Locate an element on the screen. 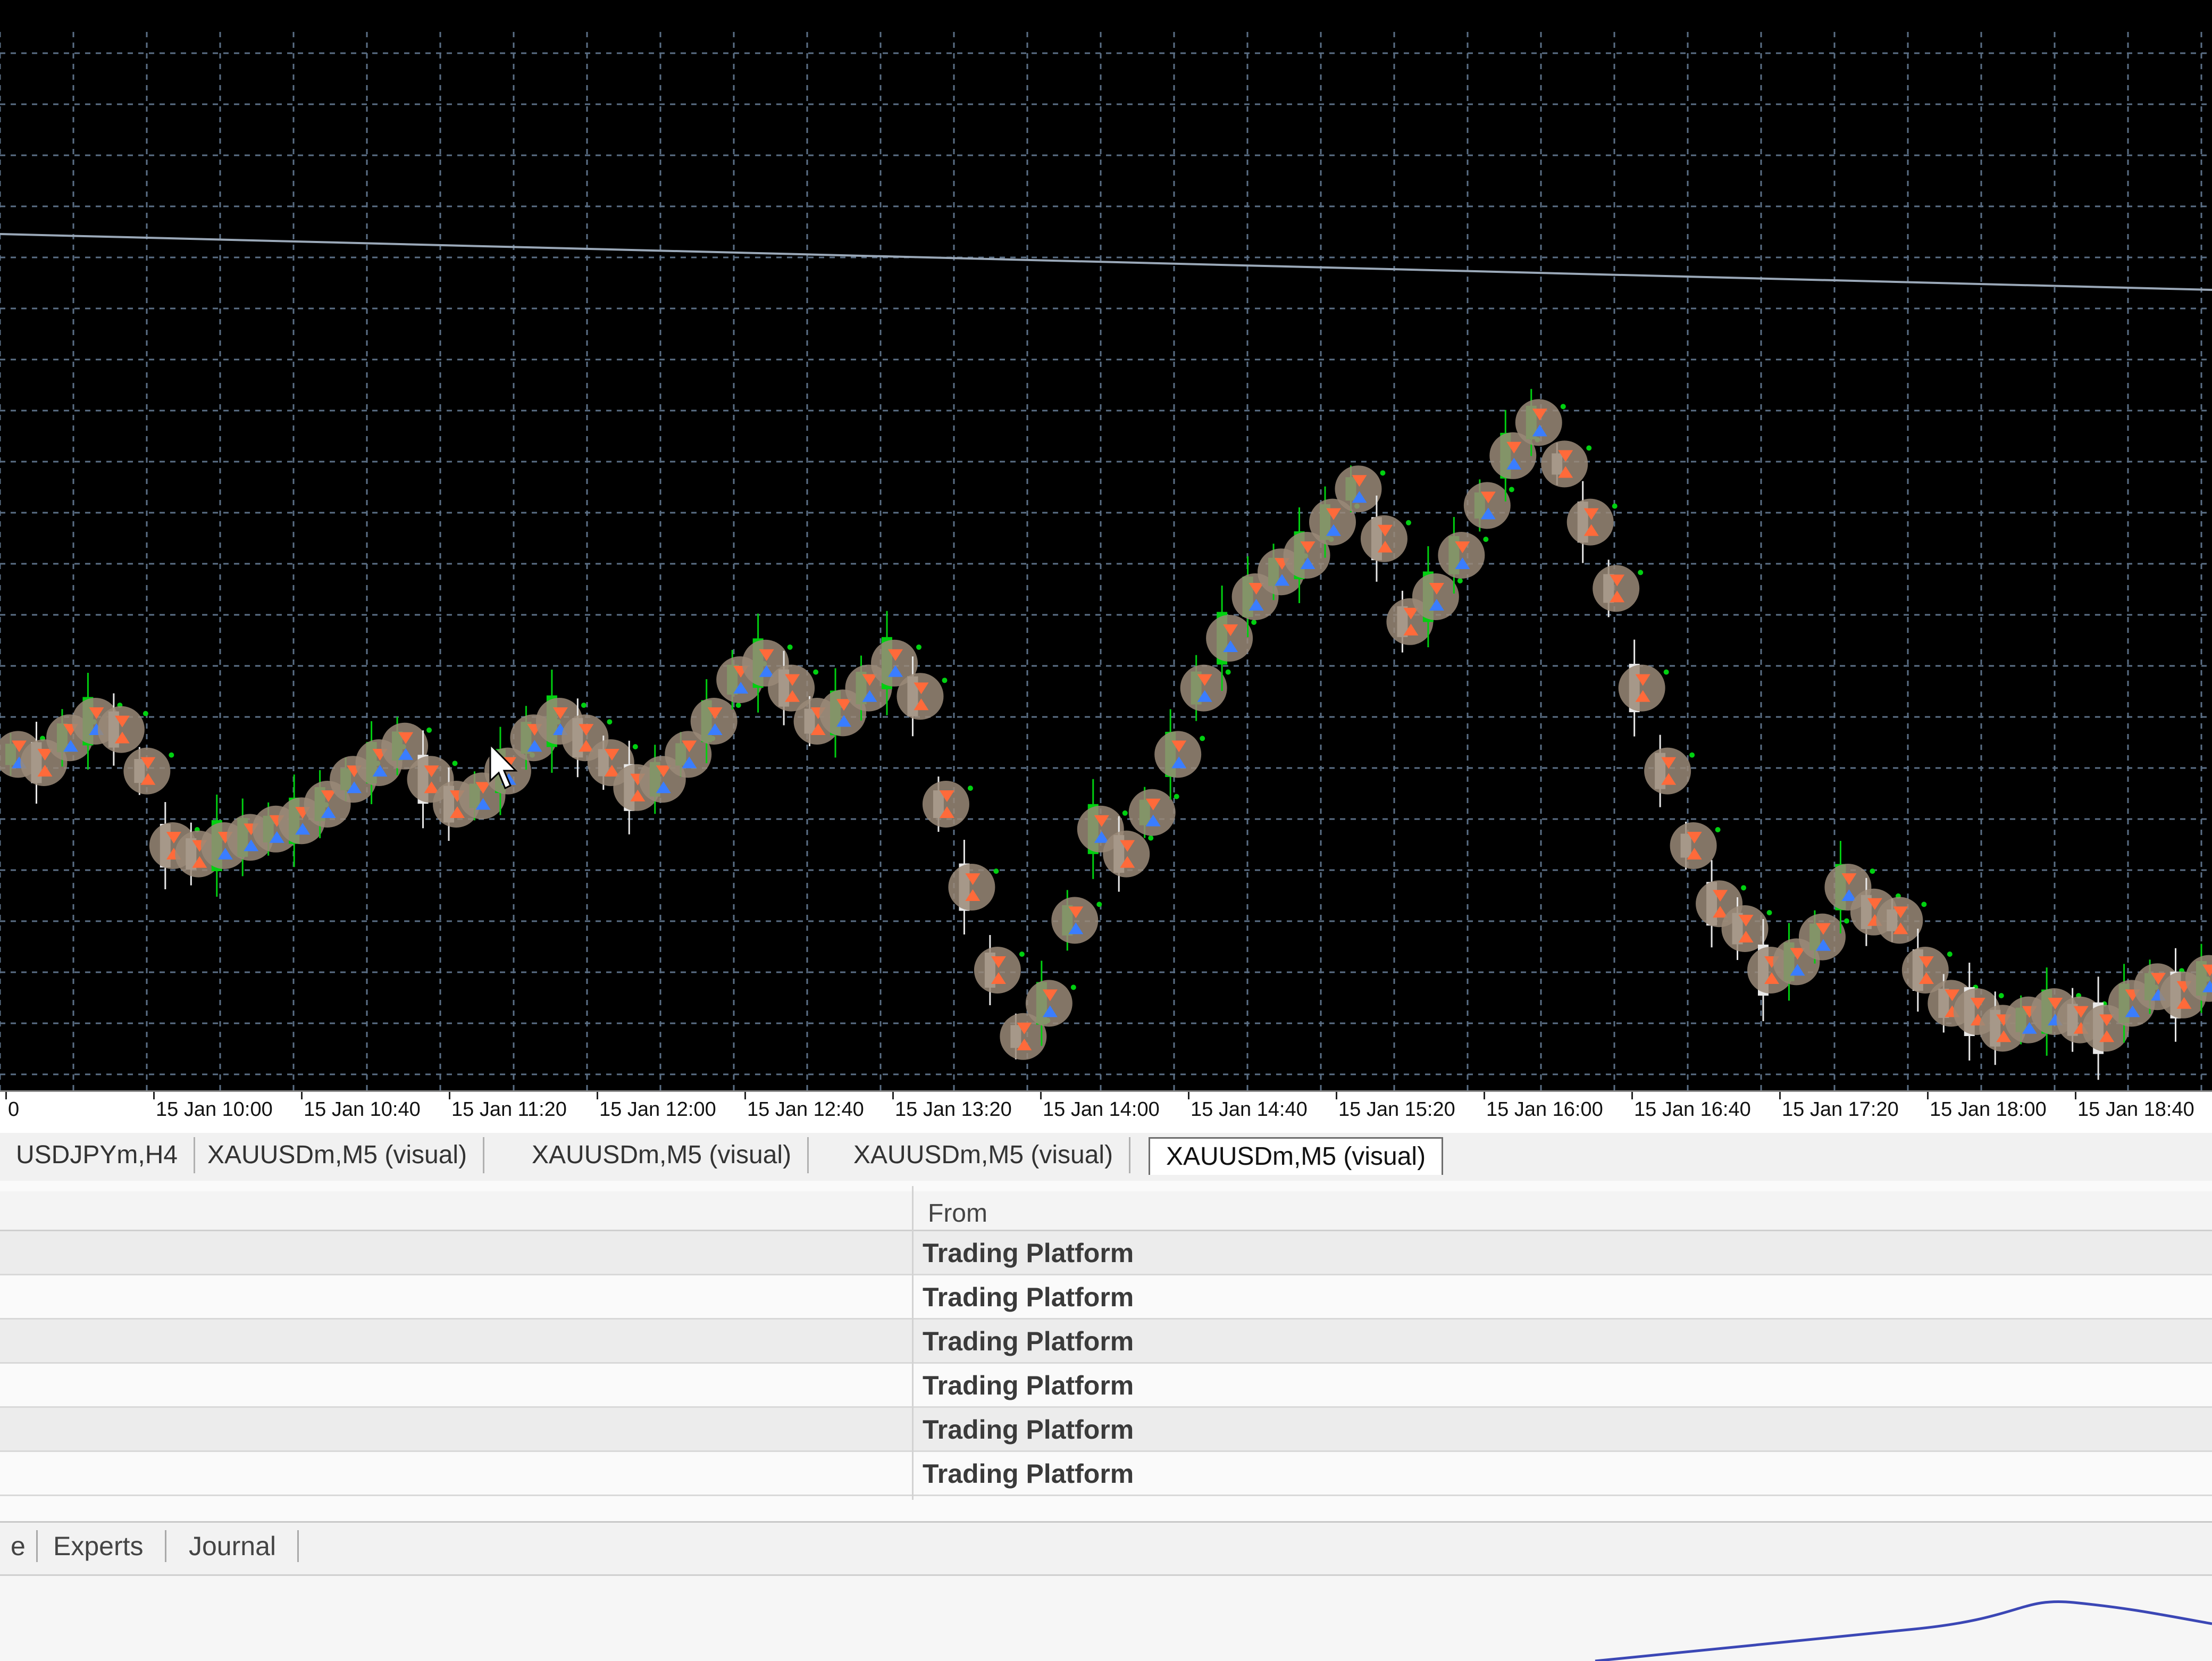 Image resolution: width=2212 pixels, height=1661 pixels. time-axis-label: 15 Jan 14:40 is located at coordinates (1249, 1109).